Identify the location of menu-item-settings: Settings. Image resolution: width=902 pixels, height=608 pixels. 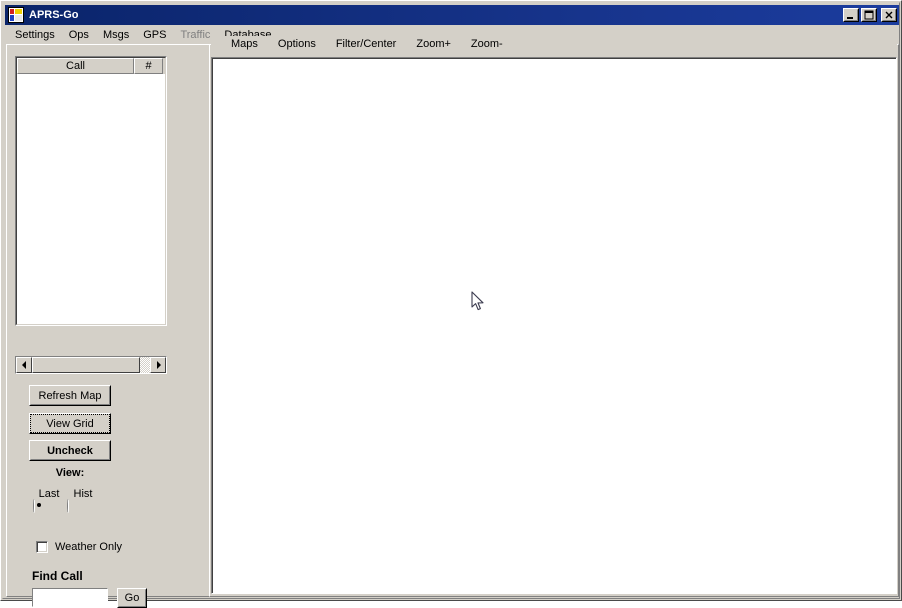
(35, 35).